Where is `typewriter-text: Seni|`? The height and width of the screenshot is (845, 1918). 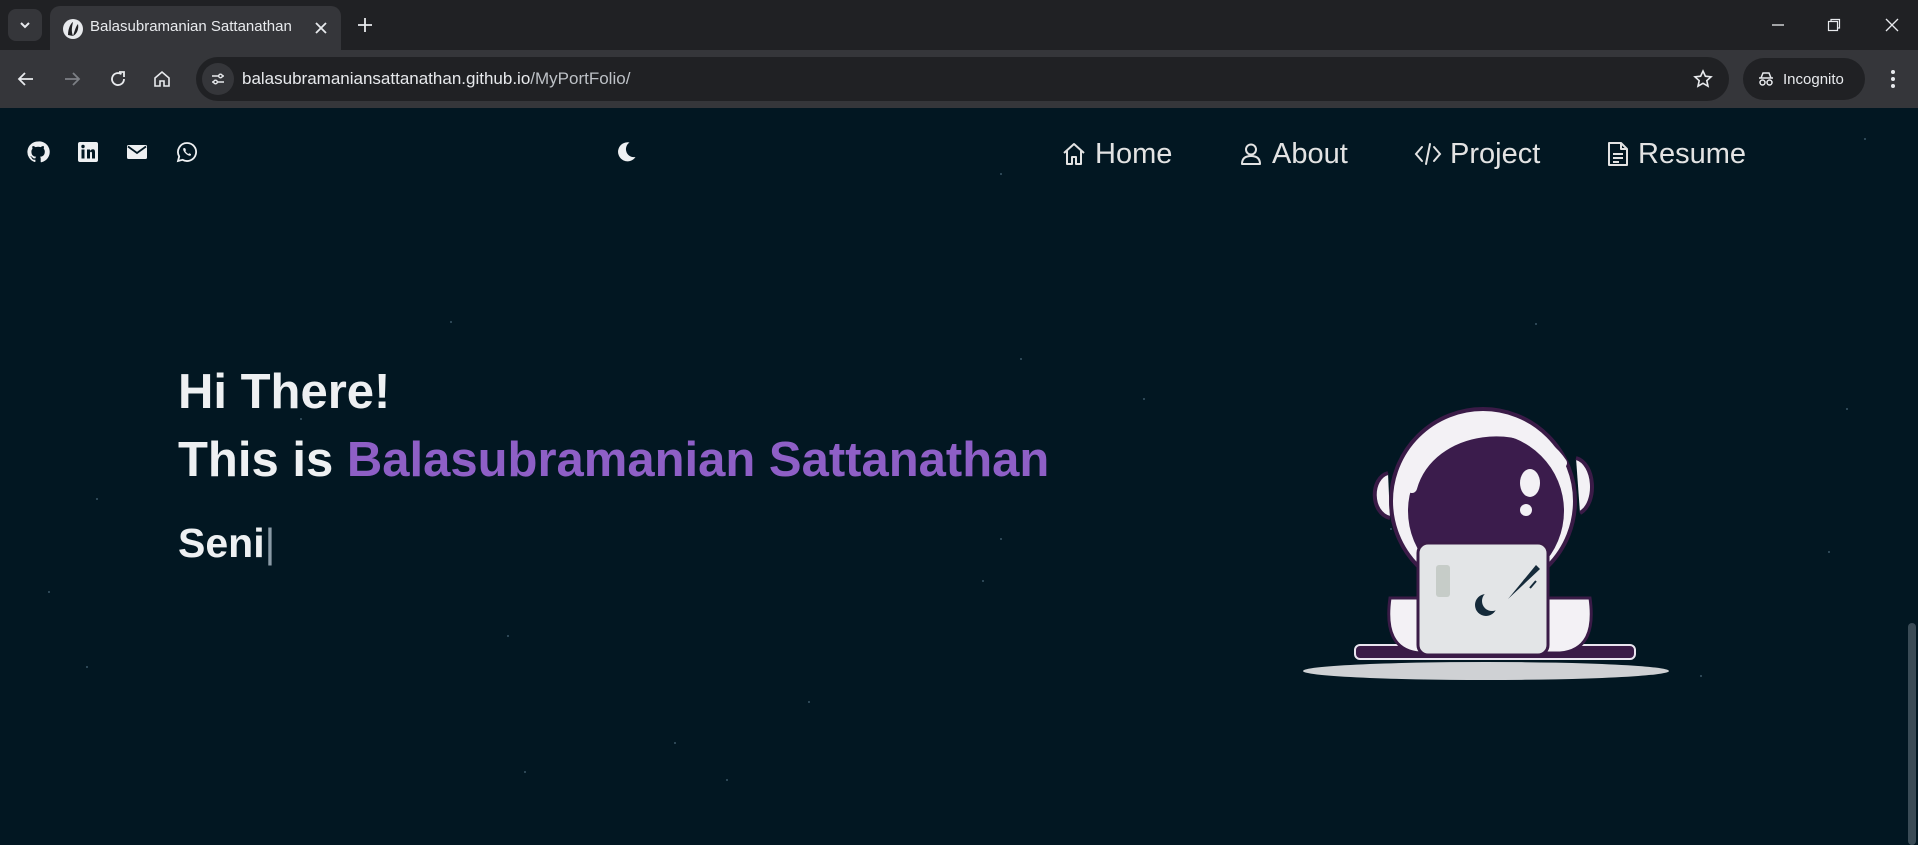 typewriter-text: Seni| is located at coordinates (226, 543).